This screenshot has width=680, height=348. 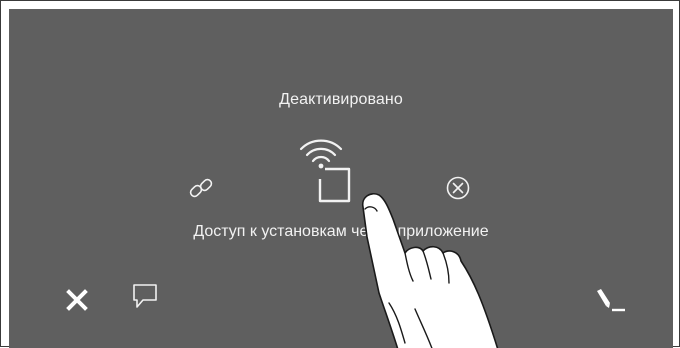 I want to click on status-label: Деактивировано, so click(x=341, y=99).